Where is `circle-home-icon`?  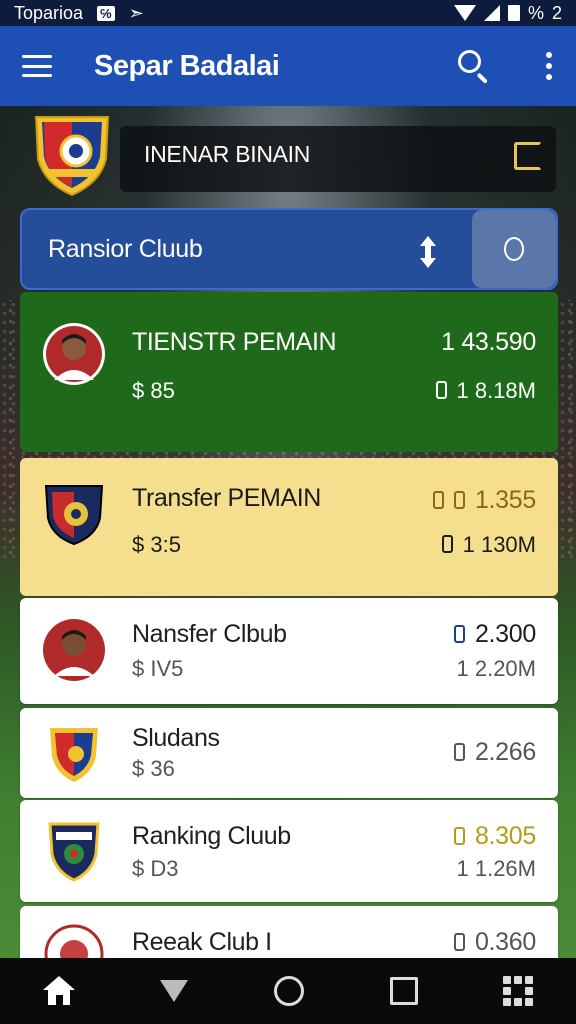 circle-home-icon is located at coordinates (288, 991).